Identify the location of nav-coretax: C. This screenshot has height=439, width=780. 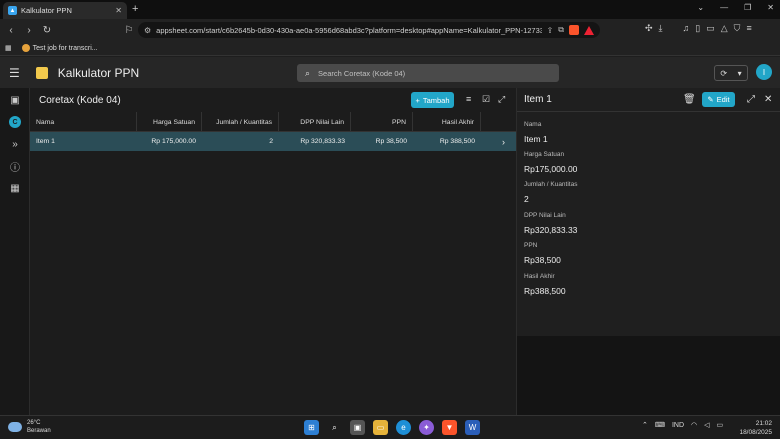
(15, 122).